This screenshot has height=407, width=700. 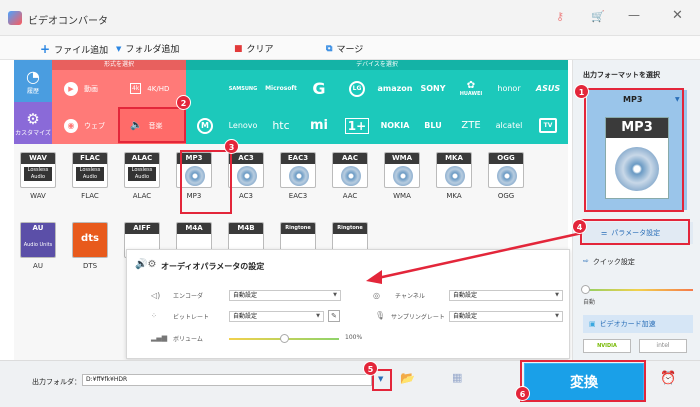 What do you see at coordinates (284, 338) in the screenshot?
I see `volume-slider-thumb` at bounding box center [284, 338].